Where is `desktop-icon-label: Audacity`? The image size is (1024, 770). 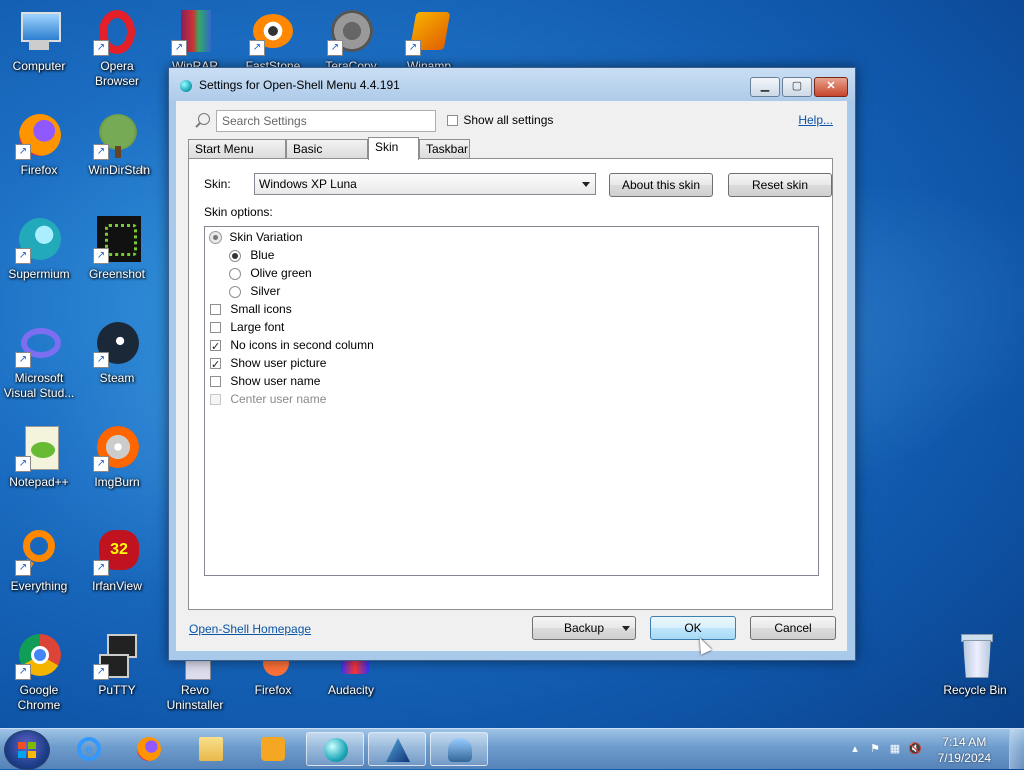
desktop-icon-label: Audacity is located at coordinates (351, 690).